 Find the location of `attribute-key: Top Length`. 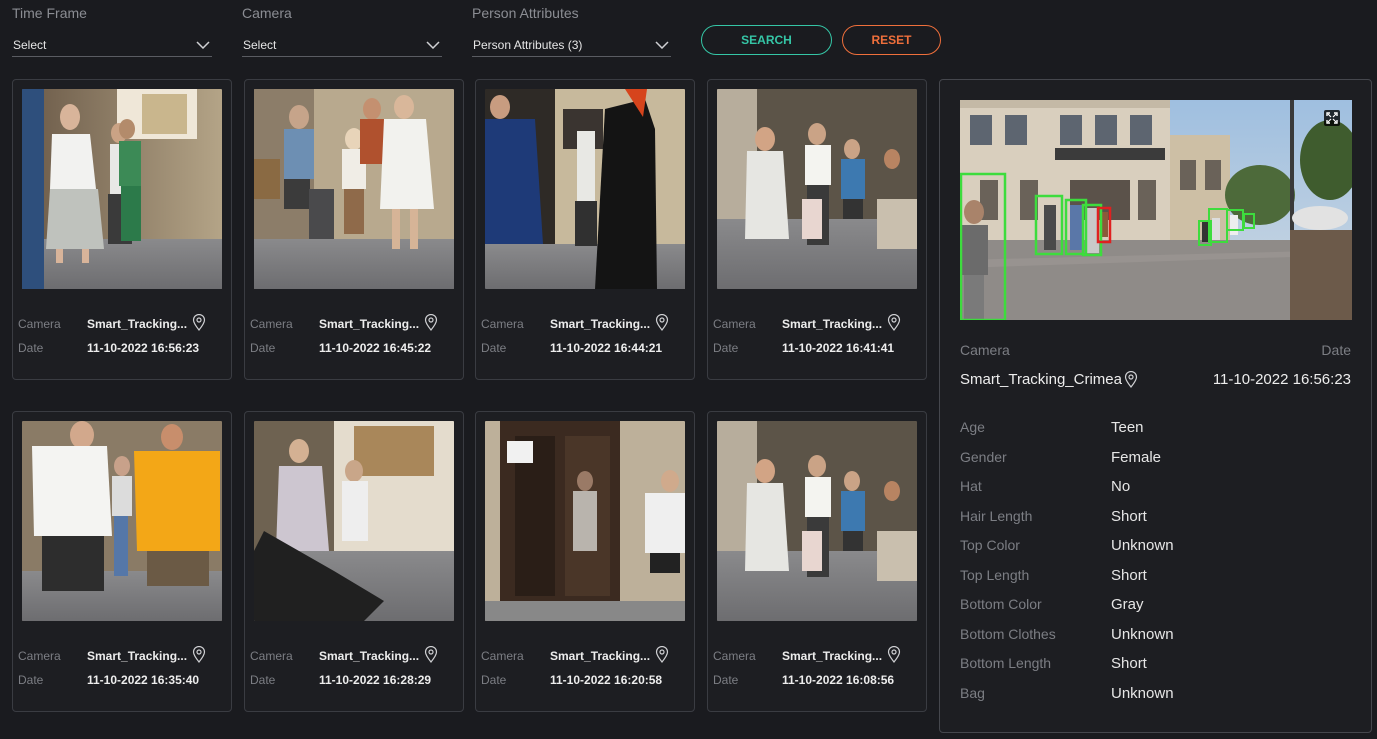

attribute-key: Top Length is located at coordinates (995, 574).